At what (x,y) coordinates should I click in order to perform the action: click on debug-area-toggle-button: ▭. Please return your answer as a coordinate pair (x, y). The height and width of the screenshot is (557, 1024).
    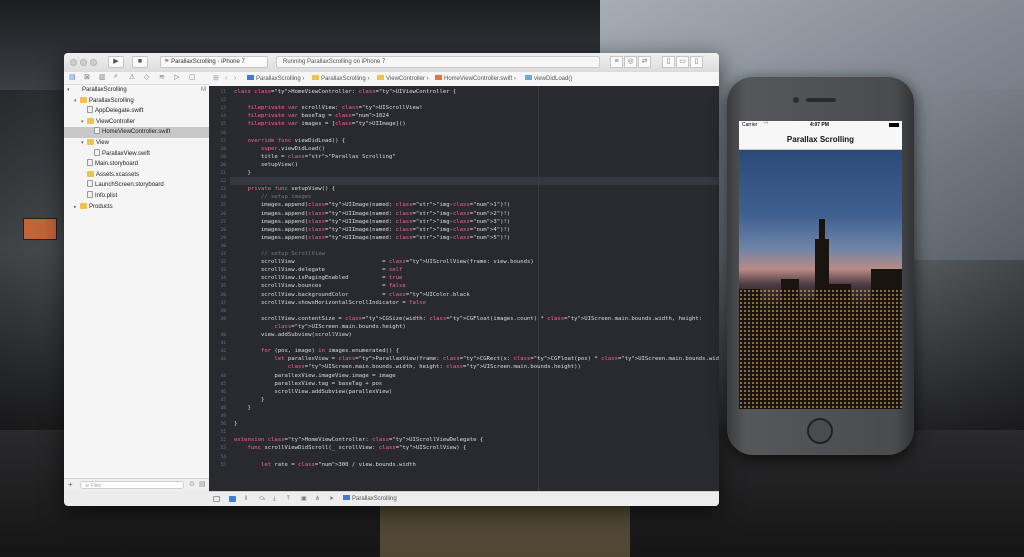
    Looking at the image, I should click on (682, 62).